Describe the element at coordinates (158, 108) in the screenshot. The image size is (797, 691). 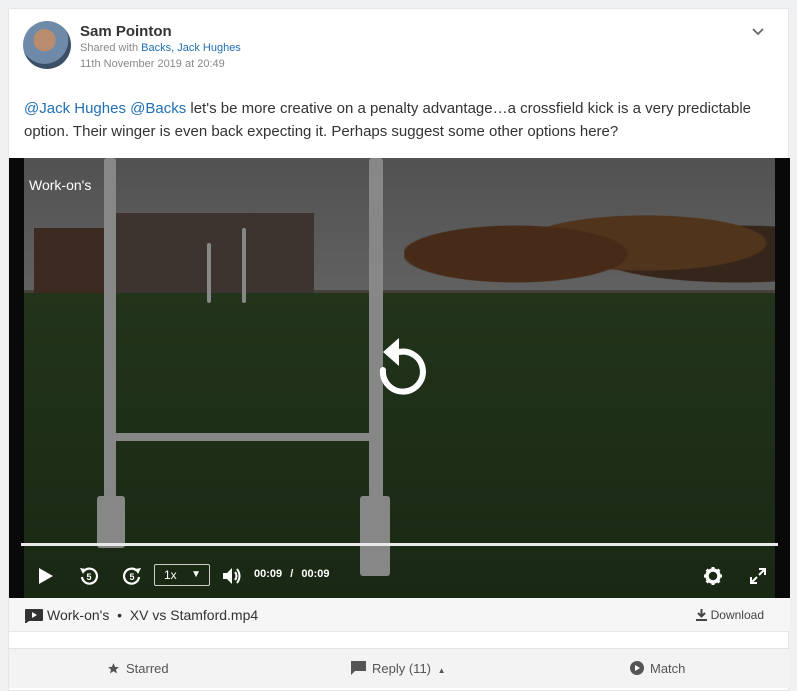
I see `mention-backs: @Backs` at that location.